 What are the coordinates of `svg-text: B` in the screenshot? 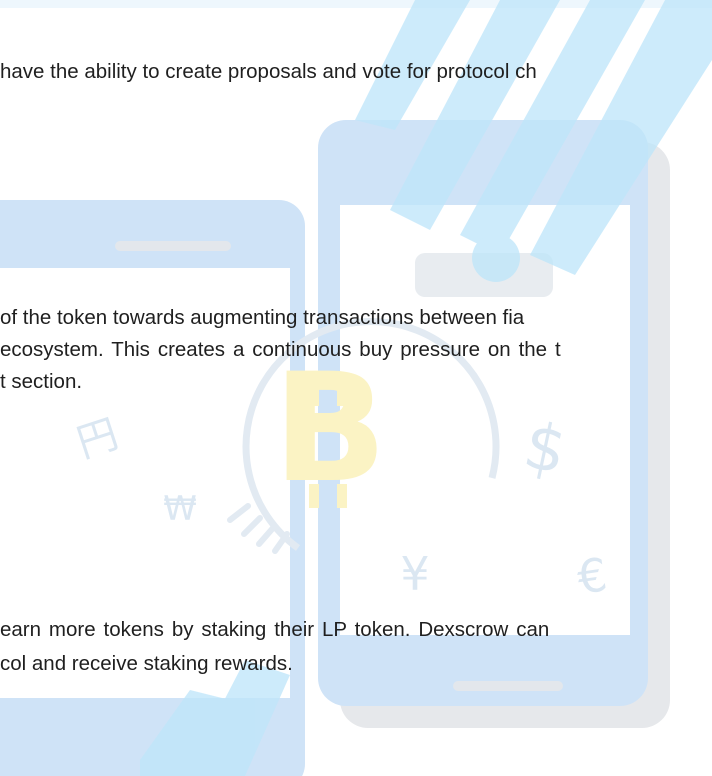 It's located at (330, 429).